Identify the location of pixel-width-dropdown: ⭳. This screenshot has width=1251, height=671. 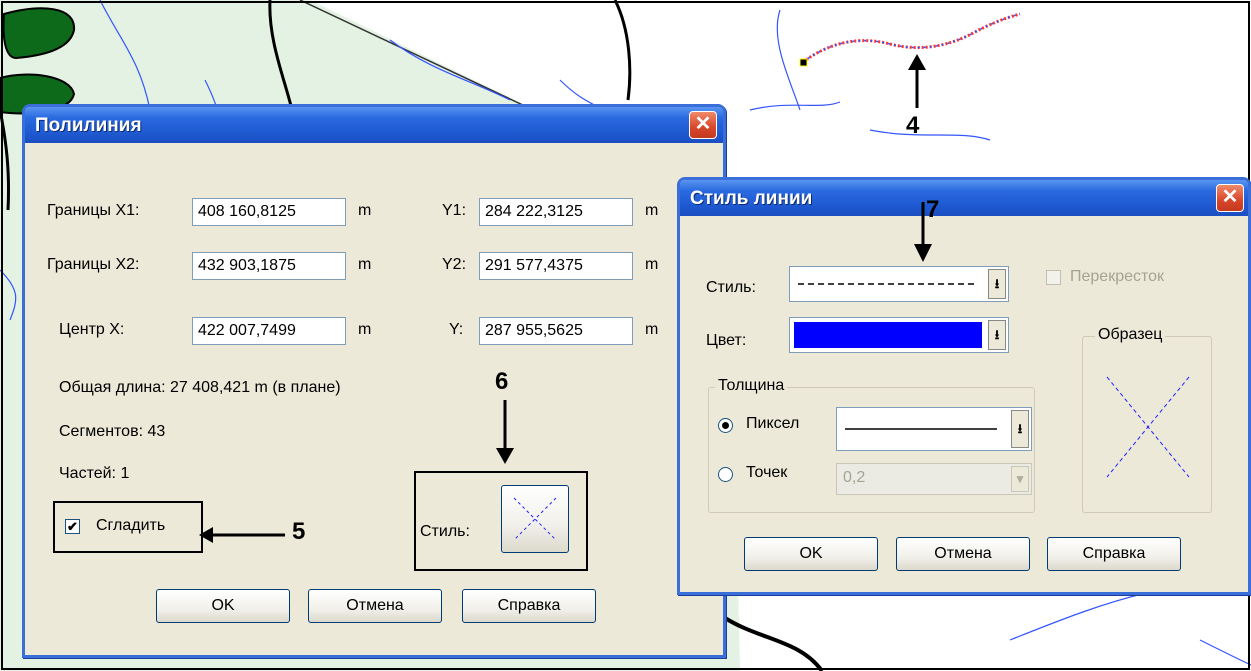
(934, 429).